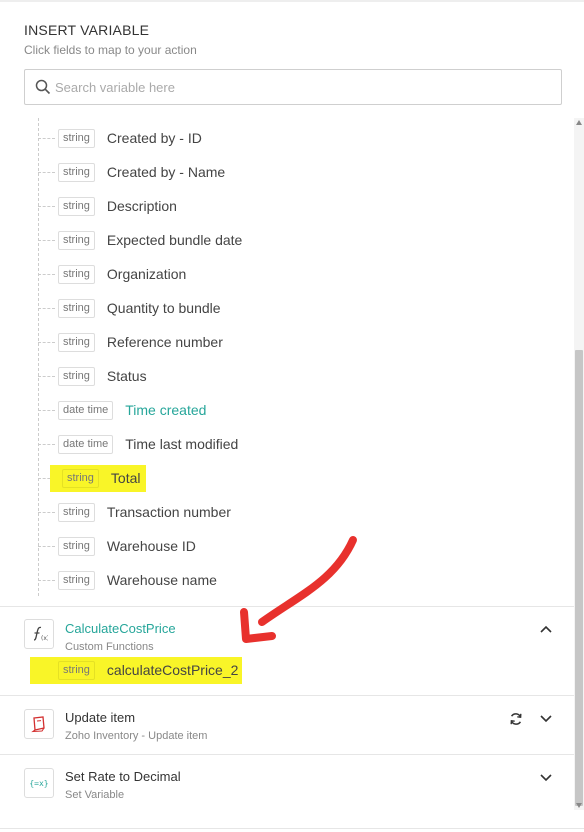  I want to click on annotation-arrow, so click(298, 589).